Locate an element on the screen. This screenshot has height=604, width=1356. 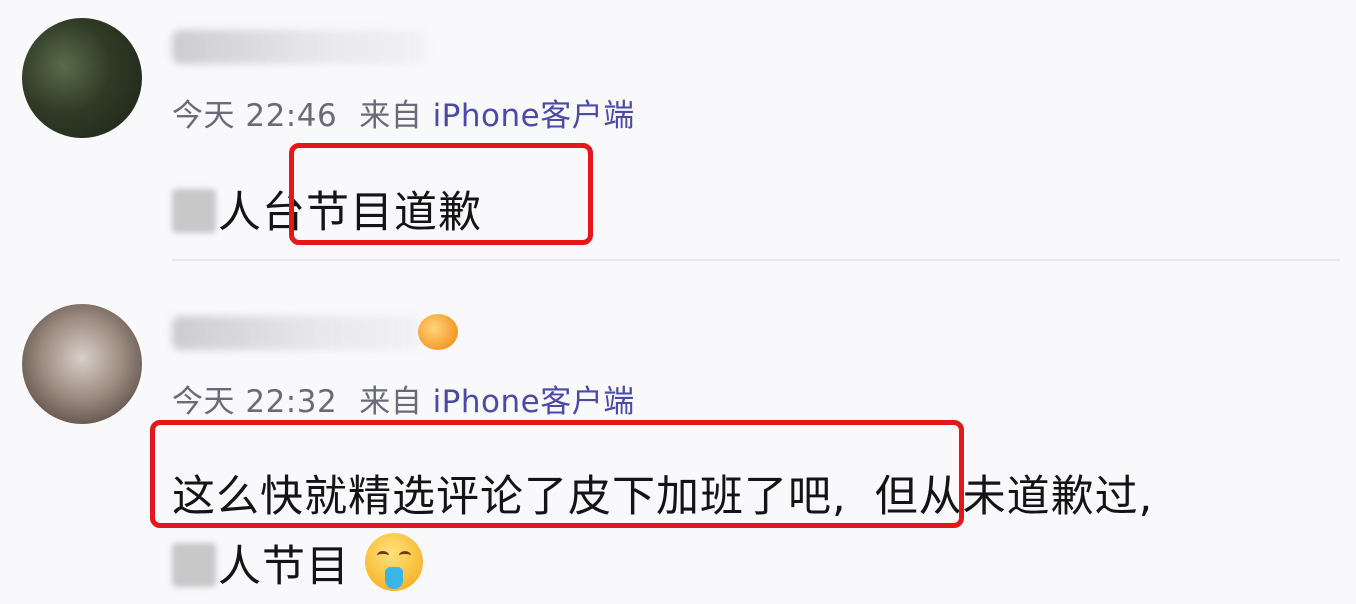
comment-time: 22:46 is located at coordinates (291, 116).